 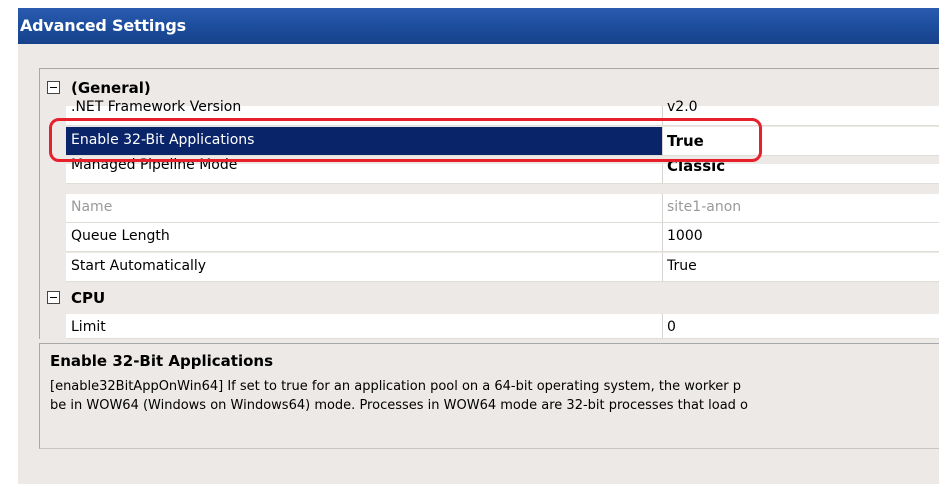 What do you see at coordinates (801, 326) in the screenshot?
I see `property-value: 0` at bounding box center [801, 326].